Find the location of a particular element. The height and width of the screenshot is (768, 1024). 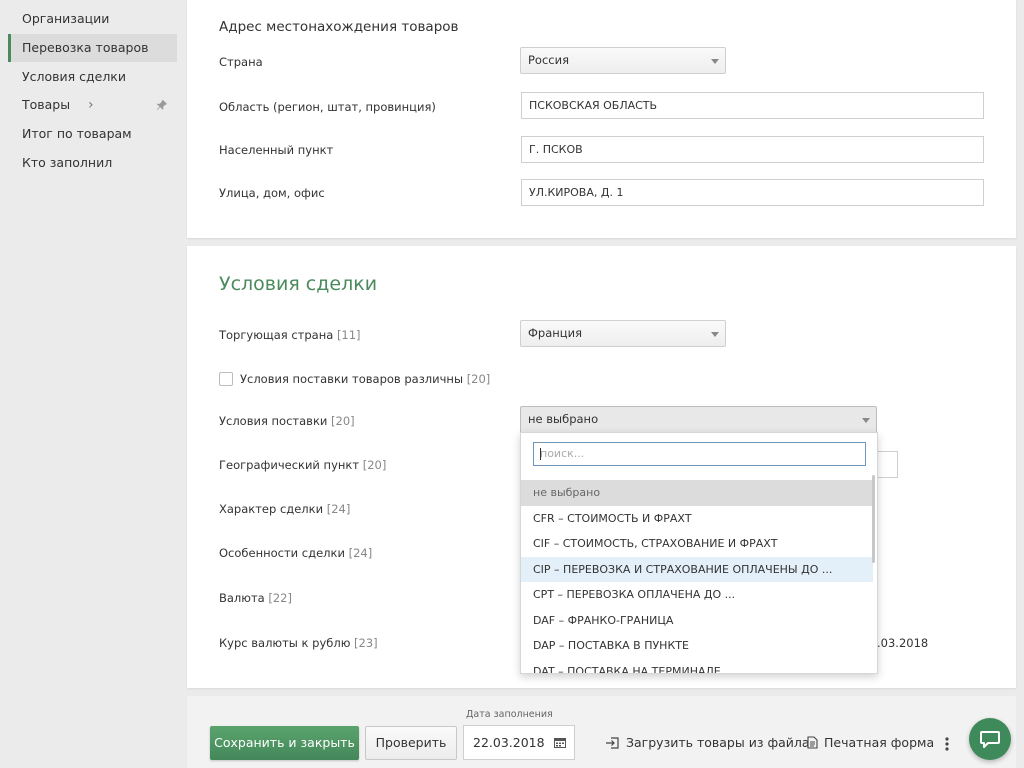

dropdown-option: CIF – СТОИМОСТЬ, СТРАХОВАНИЕ И ФРАХТ is located at coordinates (697, 544).